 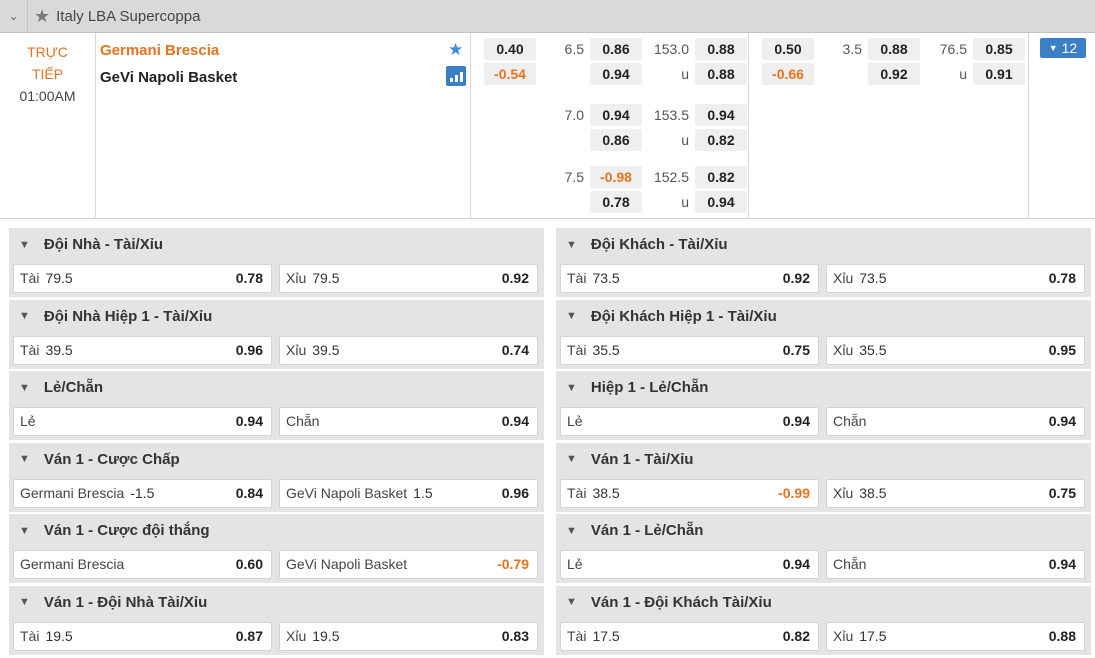 What do you see at coordinates (547, 16) in the screenshot?
I see `league-header: ⌄ ★ Italy LBA Supercoppa` at bounding box center [547, 16].